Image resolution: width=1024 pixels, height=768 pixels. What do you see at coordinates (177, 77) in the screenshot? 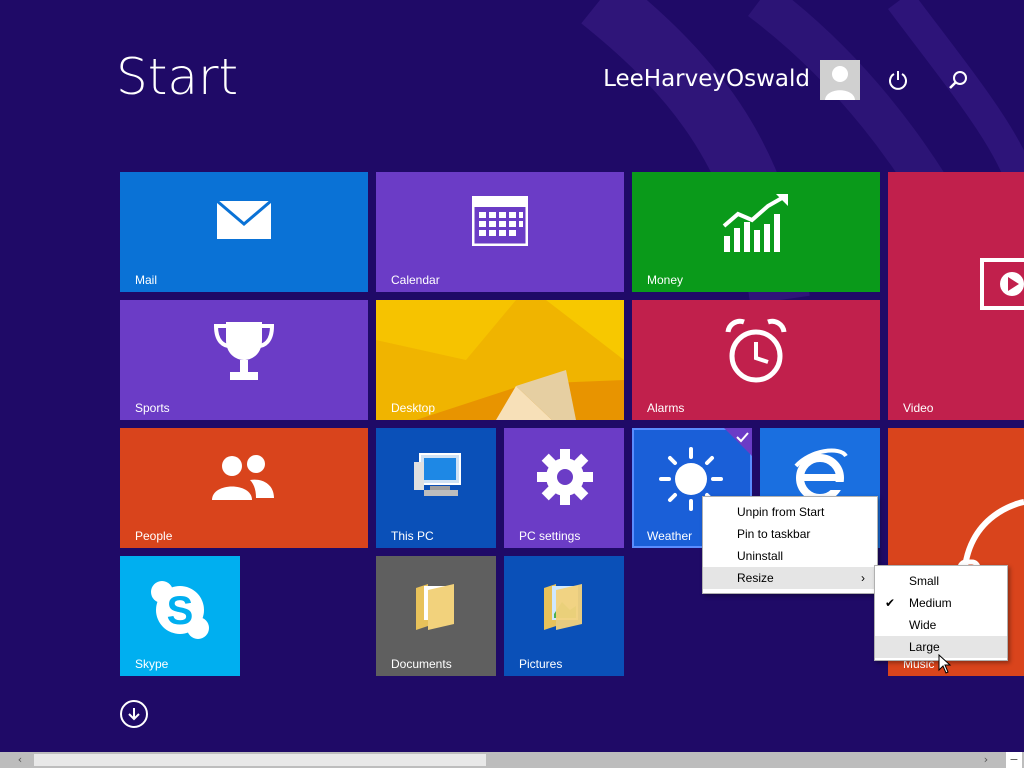
I see `page-title: Start` at bounding box center [177, 77].